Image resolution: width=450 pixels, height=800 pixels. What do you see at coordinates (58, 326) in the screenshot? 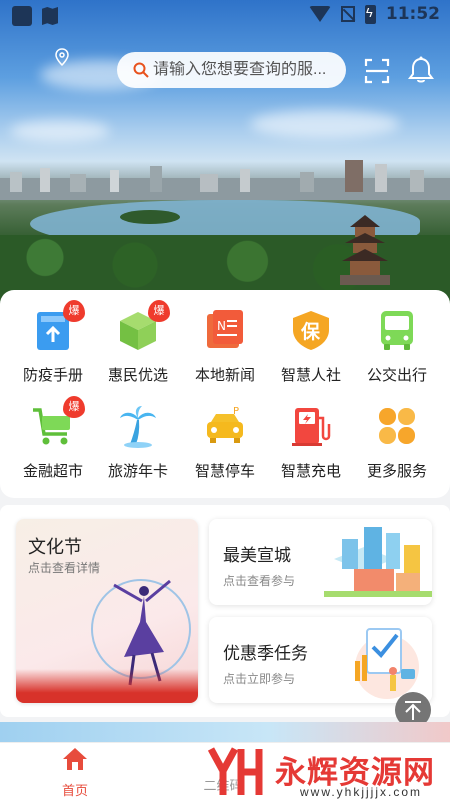
I see `manual-icon: 爆` at bounding box center [58, 326].